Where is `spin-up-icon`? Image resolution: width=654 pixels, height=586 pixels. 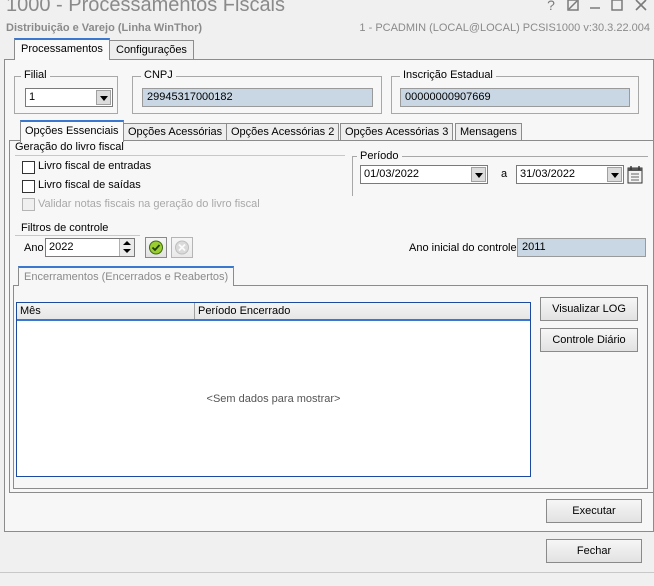 spin-up-icon is located at coordinates (127, 243).